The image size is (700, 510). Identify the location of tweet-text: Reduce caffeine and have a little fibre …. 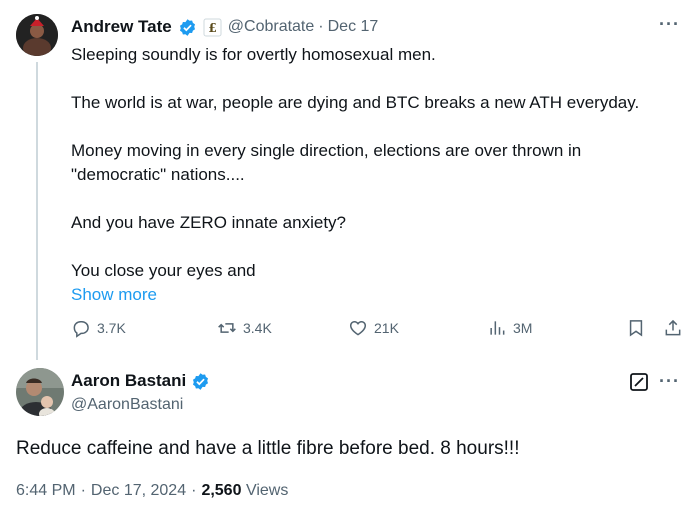
(268, 448).